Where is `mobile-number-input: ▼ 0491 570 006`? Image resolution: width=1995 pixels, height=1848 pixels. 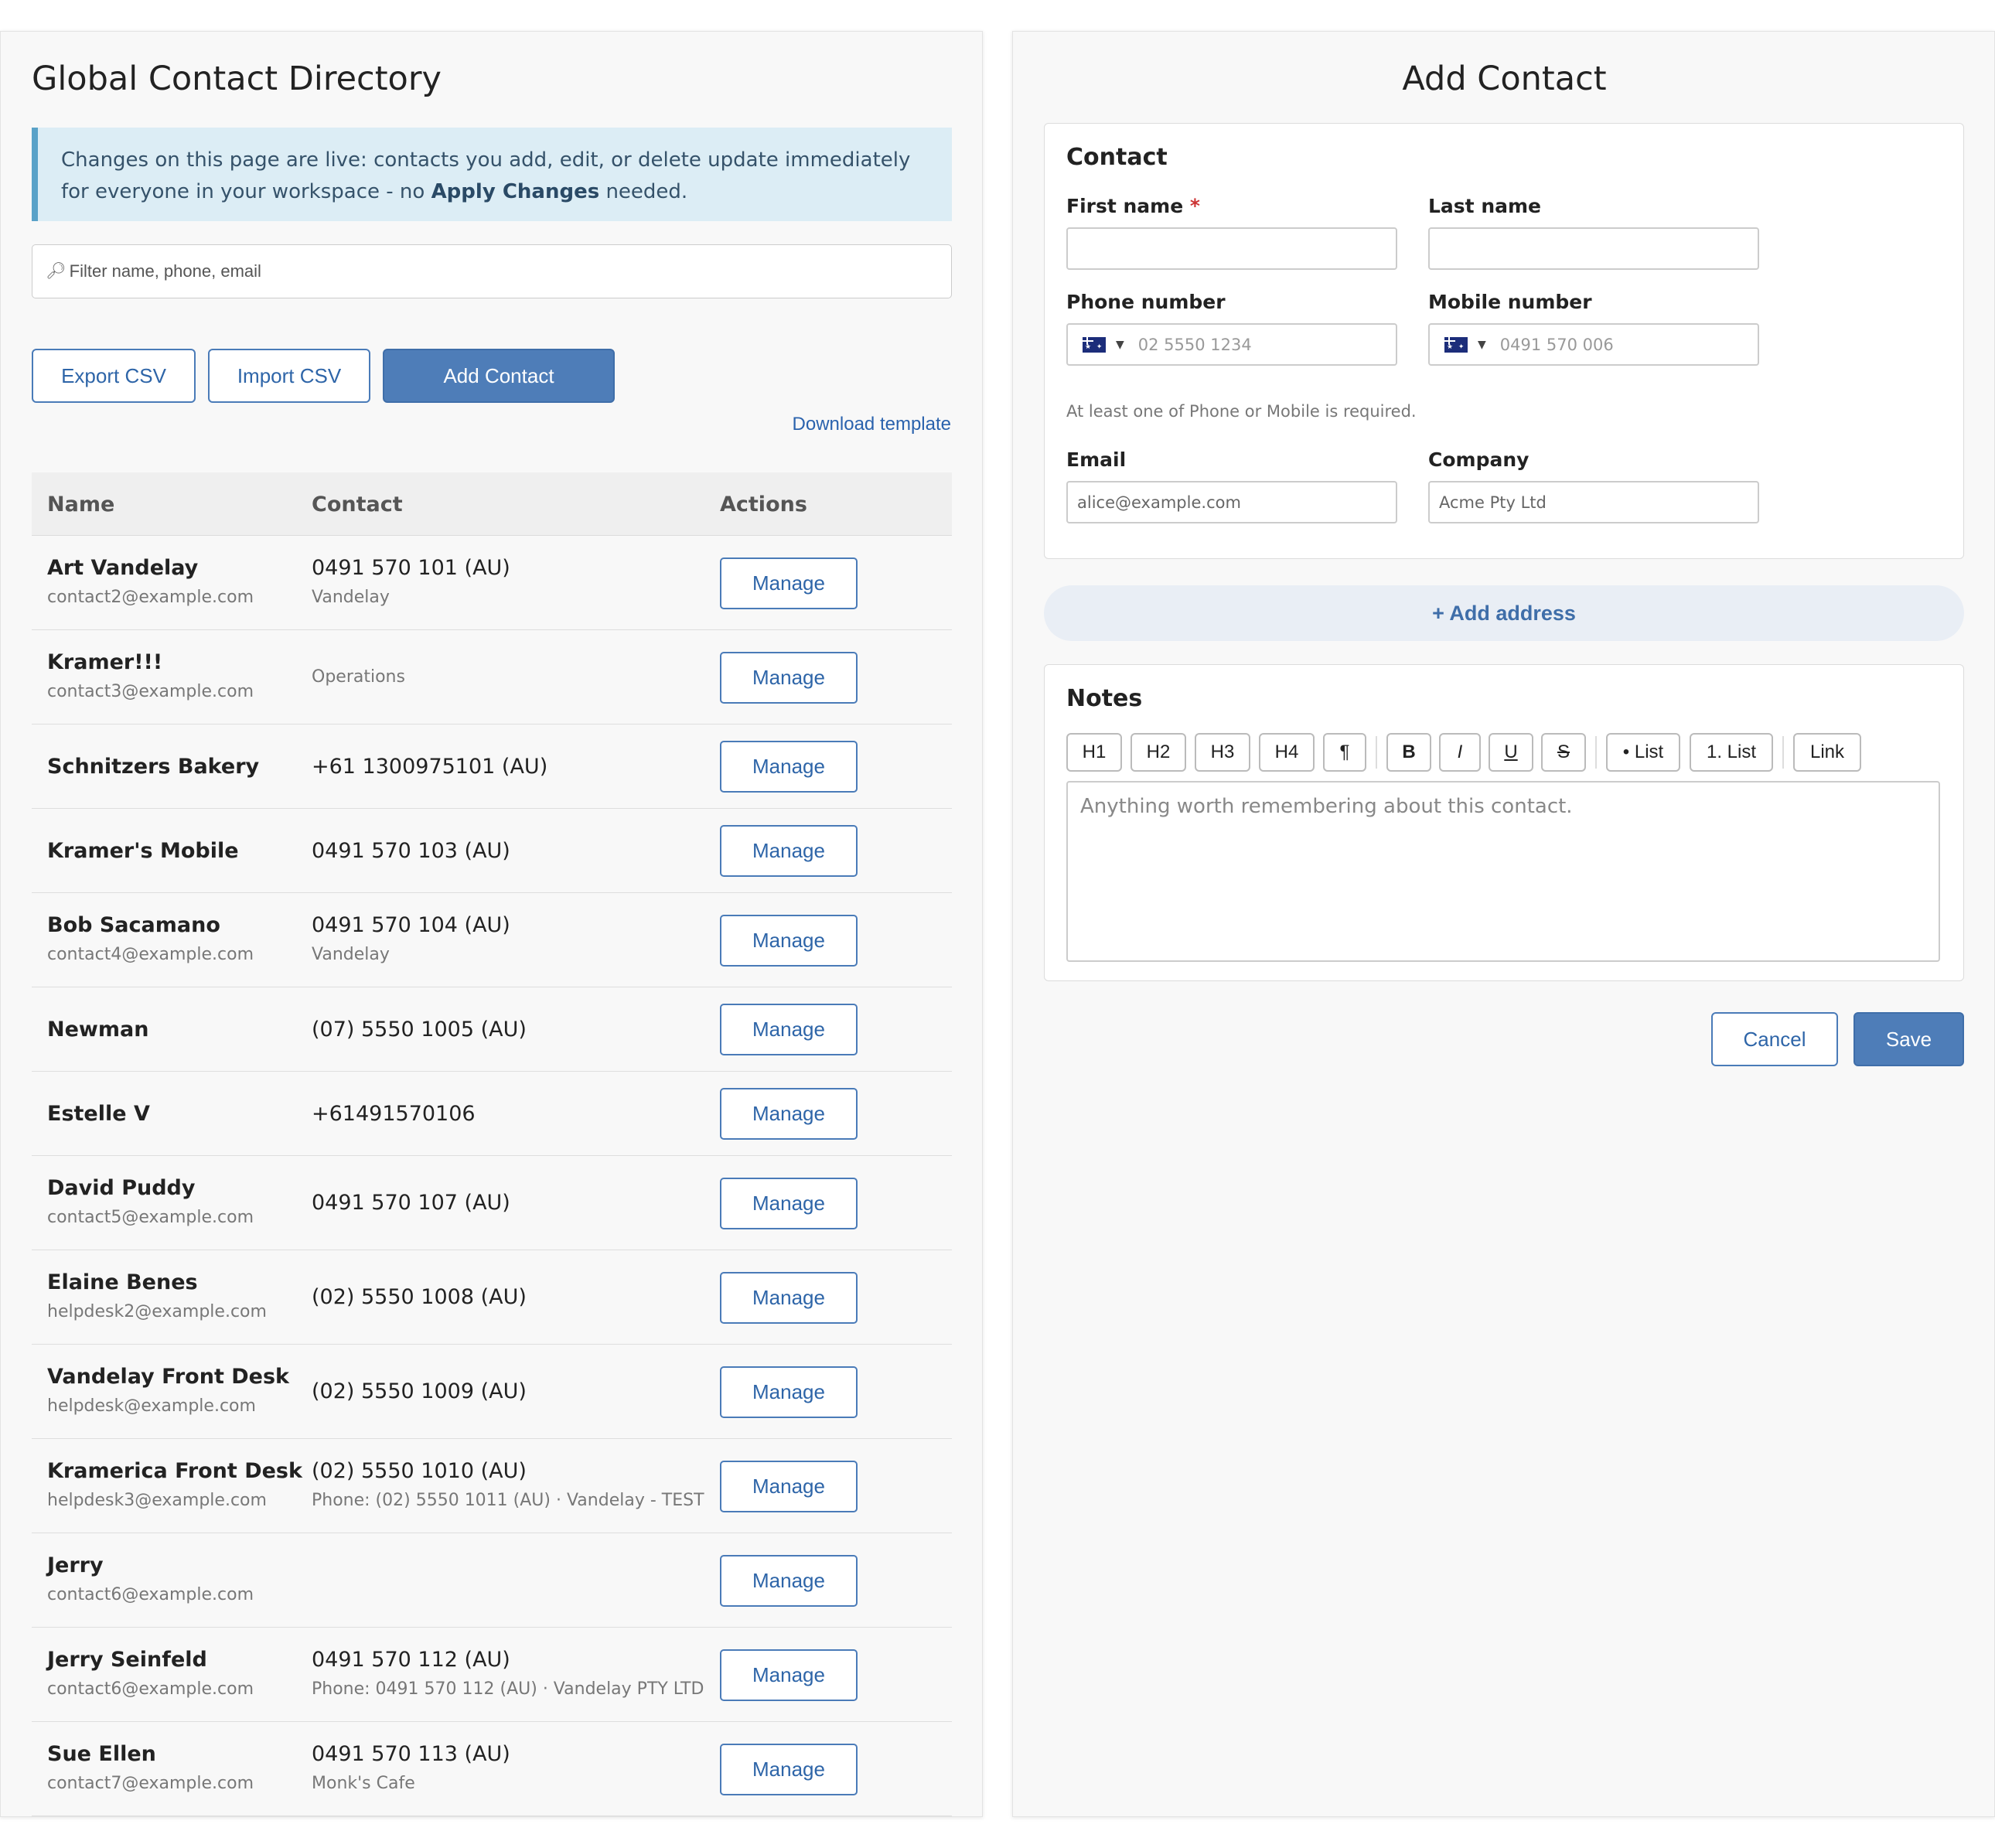 mobile-number-input: ▼ 0491 570 006 is located at coordinates (1593, 344).